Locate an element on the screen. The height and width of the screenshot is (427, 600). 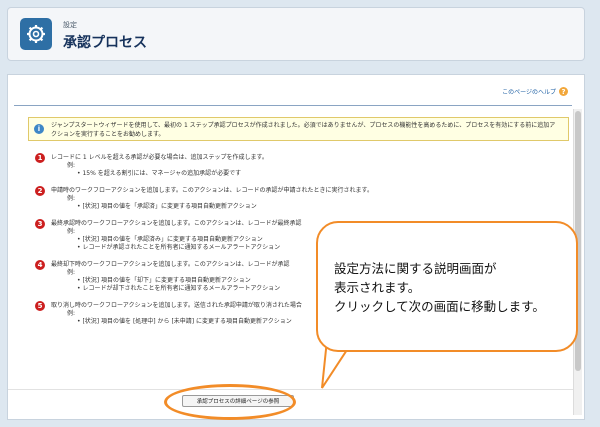
help-icon: ? is located at coordinates (563, 91).